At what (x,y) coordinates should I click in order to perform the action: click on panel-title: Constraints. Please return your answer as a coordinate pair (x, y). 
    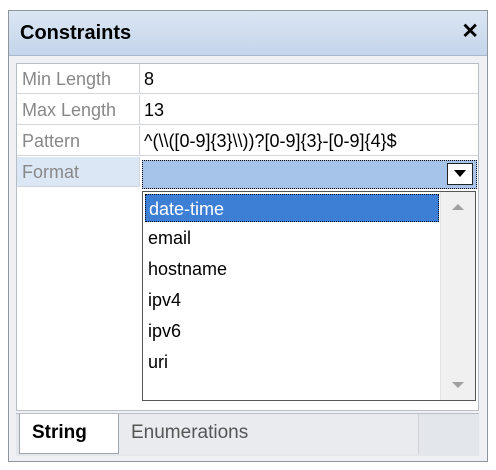
    Looking at the image, I should click on (76, 33).